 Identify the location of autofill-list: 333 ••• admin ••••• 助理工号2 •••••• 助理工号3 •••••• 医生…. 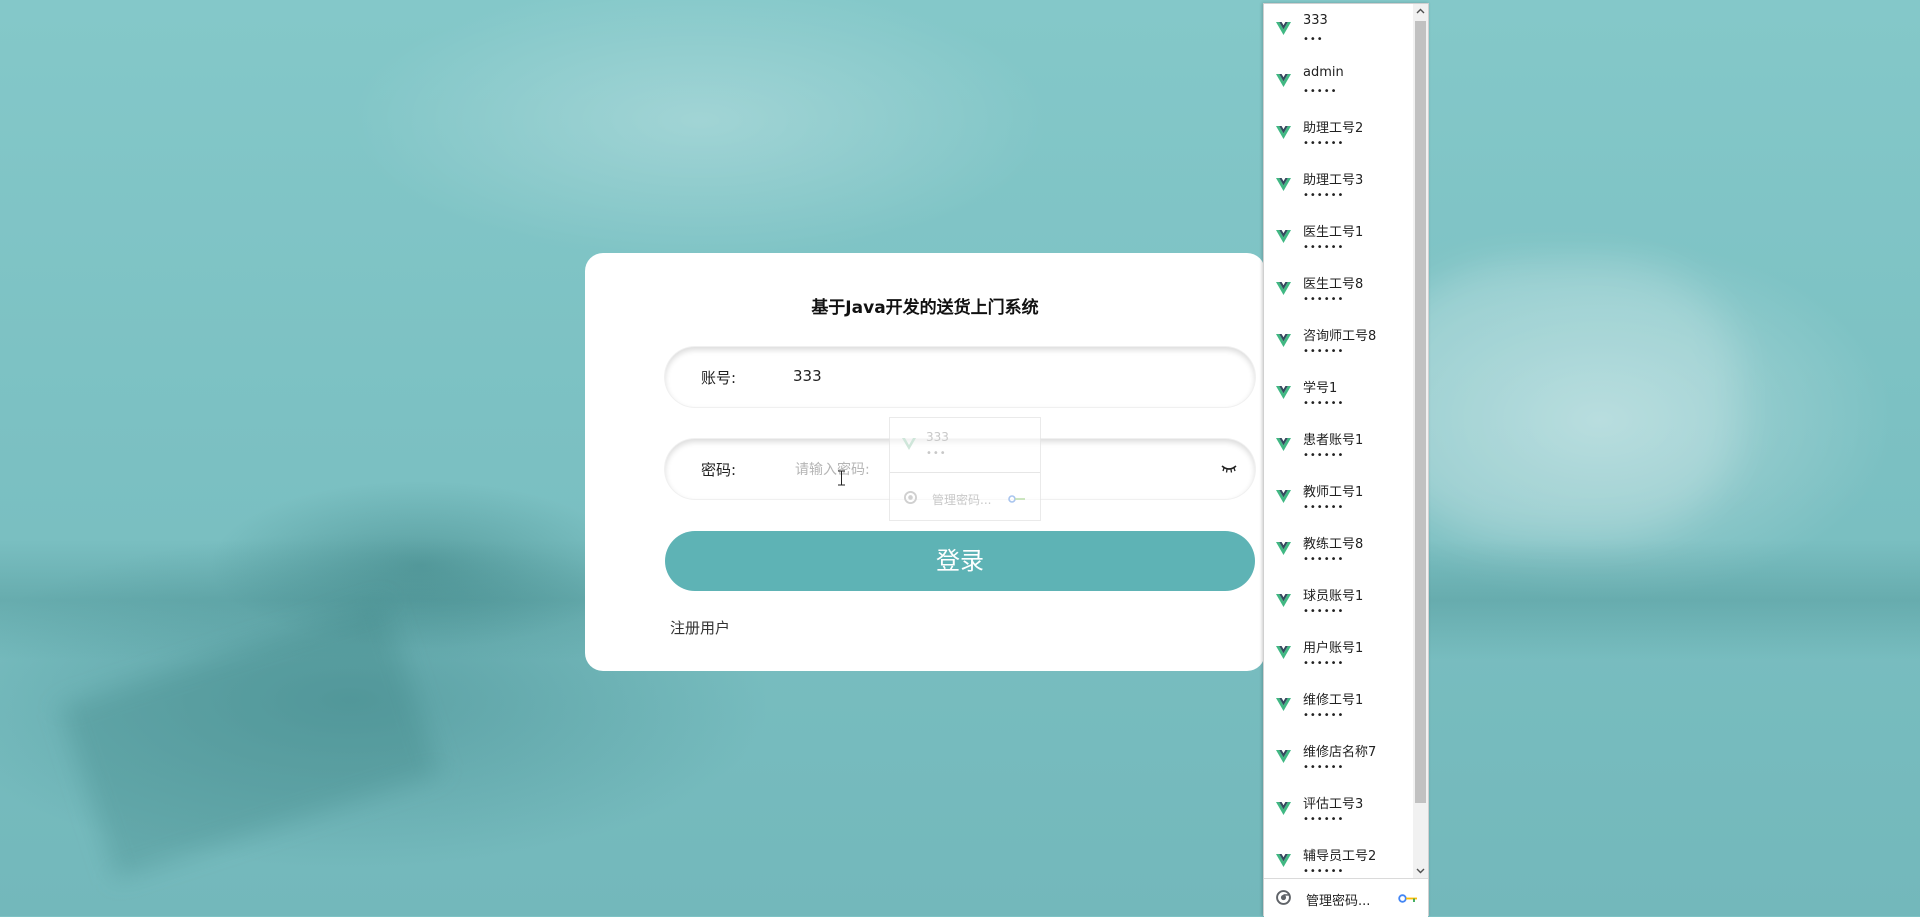
(1339, 441).